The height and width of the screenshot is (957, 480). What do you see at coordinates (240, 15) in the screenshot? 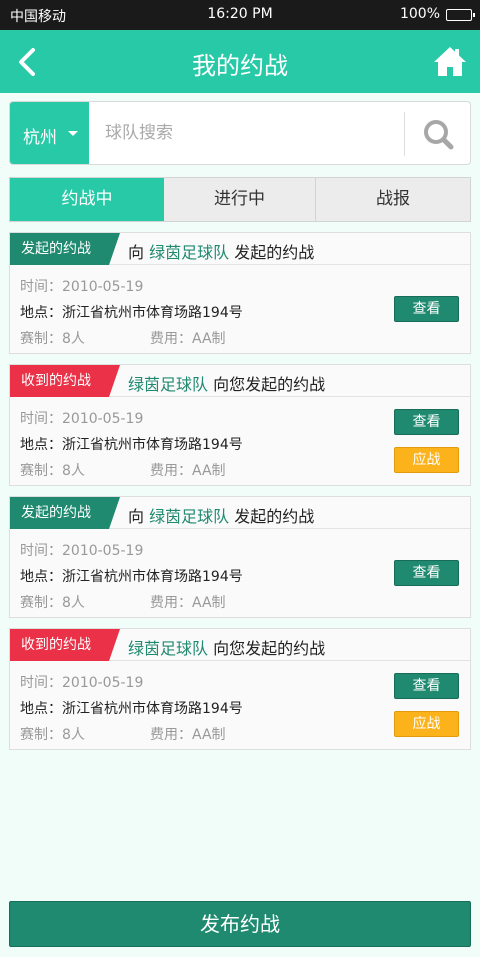
I see `status-bar: 中国移动 16:20 PM 100%` at bounding box center [240, 15].